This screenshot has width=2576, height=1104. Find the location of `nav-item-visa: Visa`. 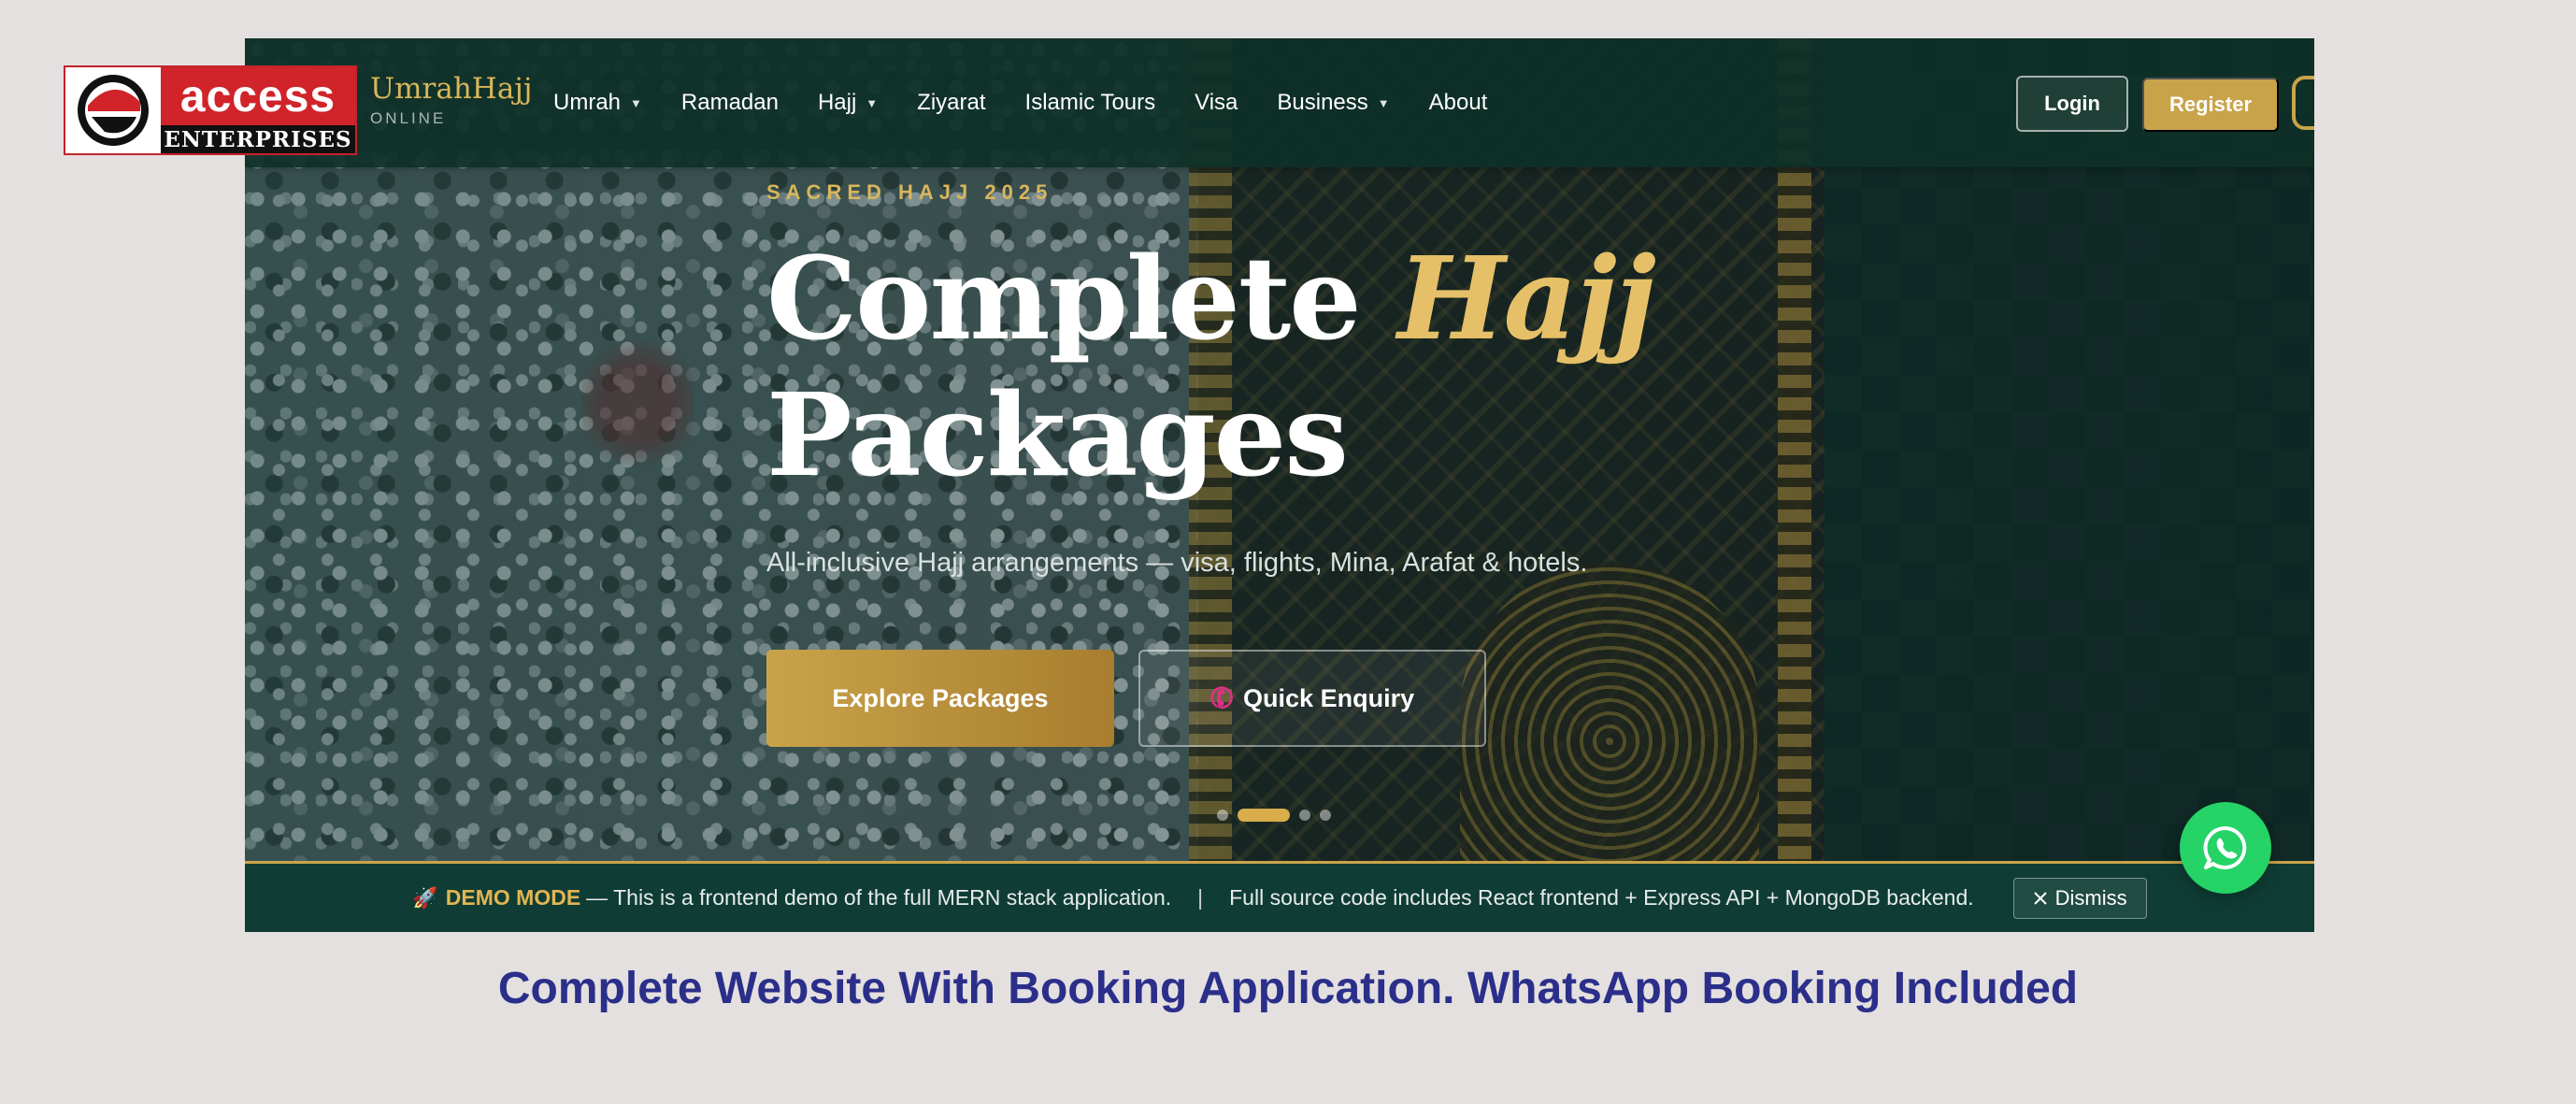

nav-item-visa: Visa is located at coordinates (1216, 103).